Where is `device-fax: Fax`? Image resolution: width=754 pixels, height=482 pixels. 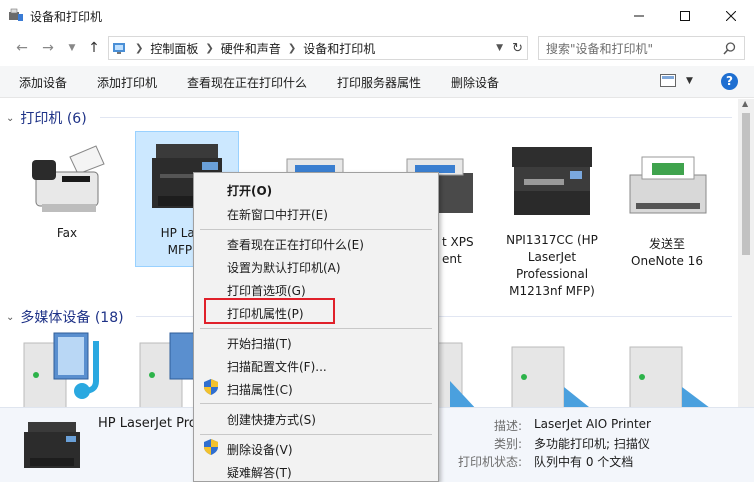 device-fax: Fax is located at coordinates (67, 187).